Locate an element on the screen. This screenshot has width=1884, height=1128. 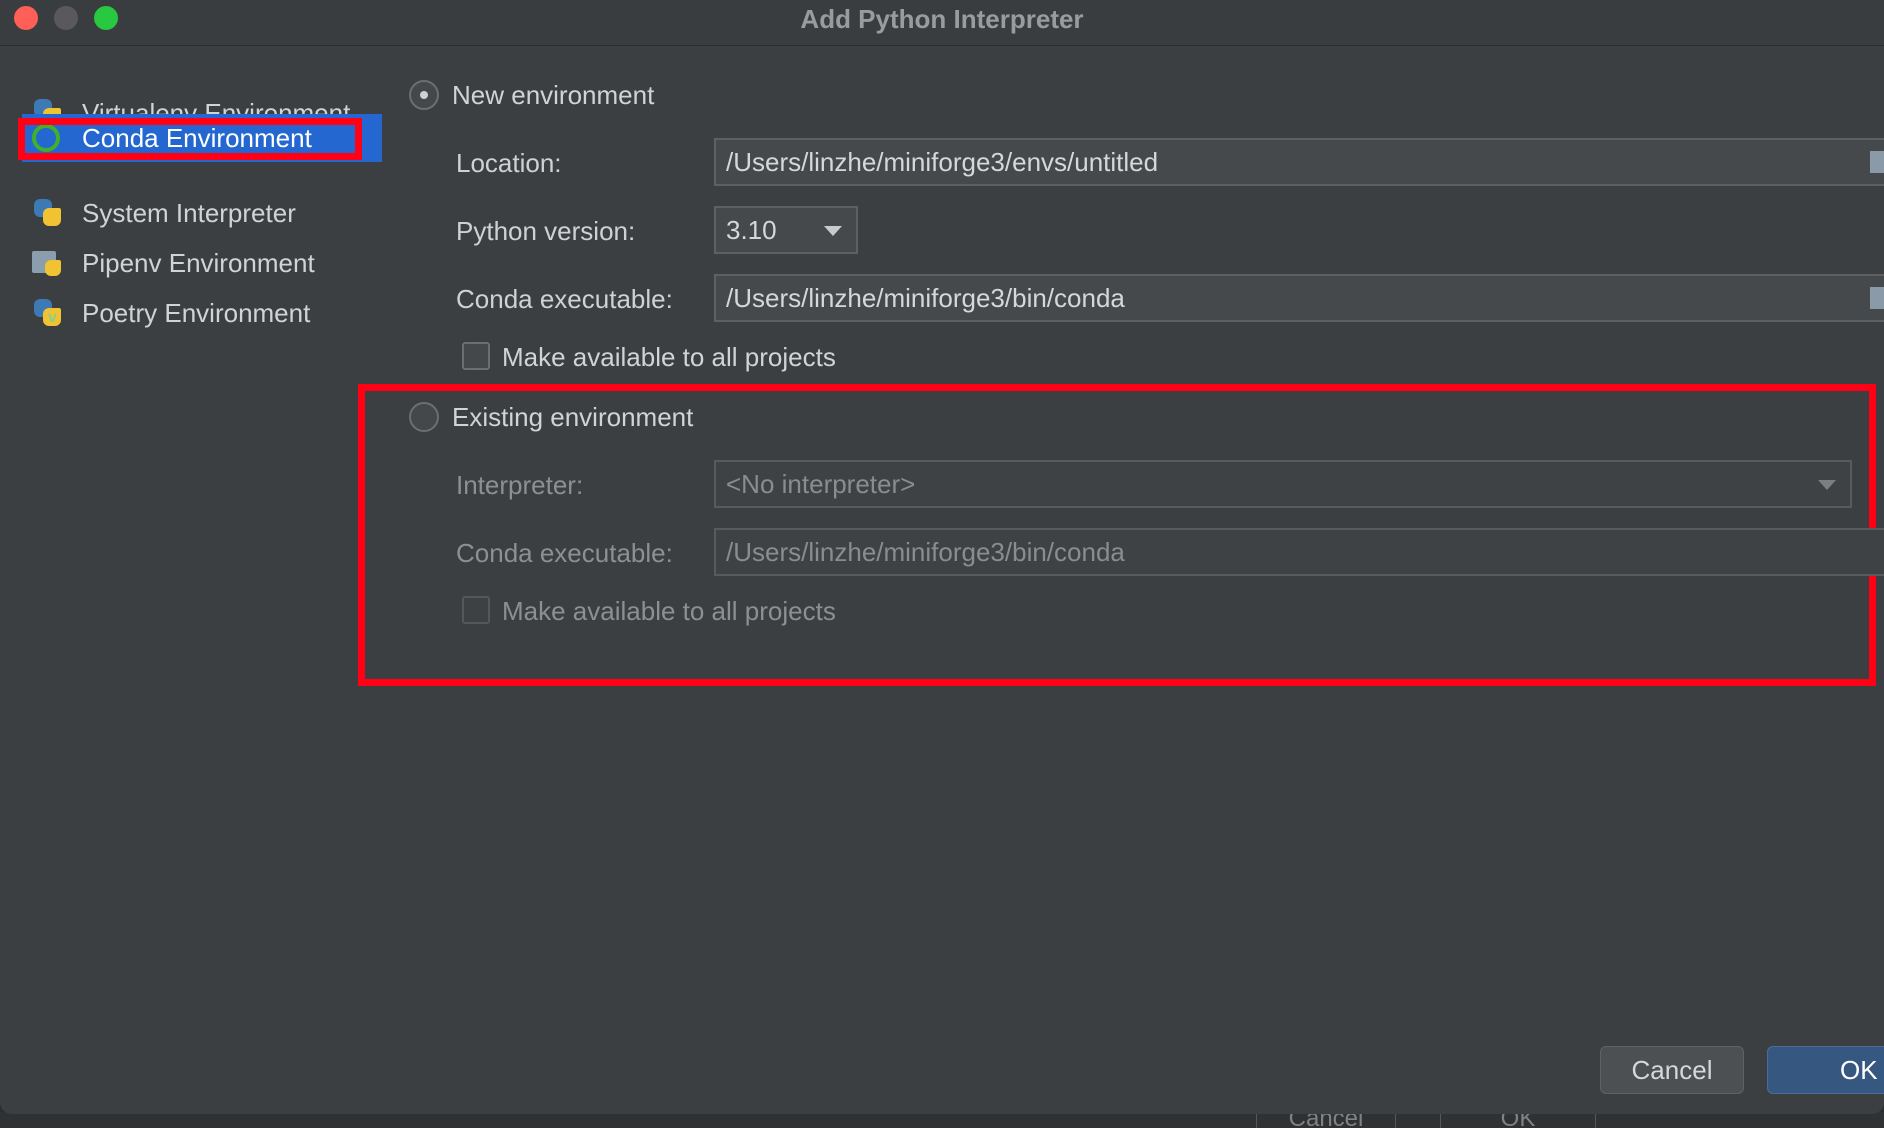
sidebar-item-label: Conda Environment is located at coordinates (197, 137).